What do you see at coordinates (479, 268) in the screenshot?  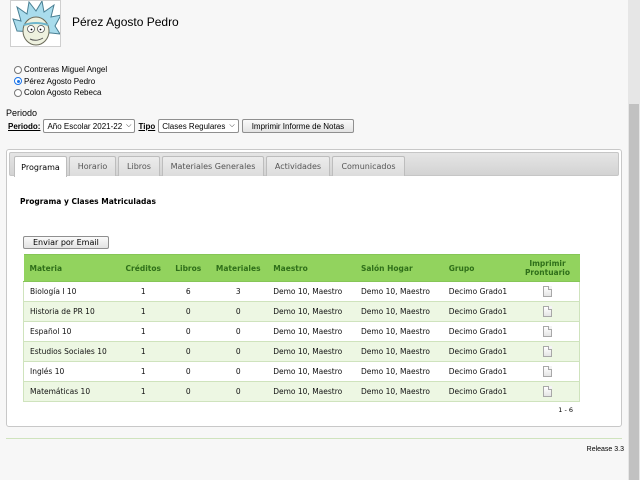 I see `column-header-grupo: Grupo` at bounding box center [479, 268].